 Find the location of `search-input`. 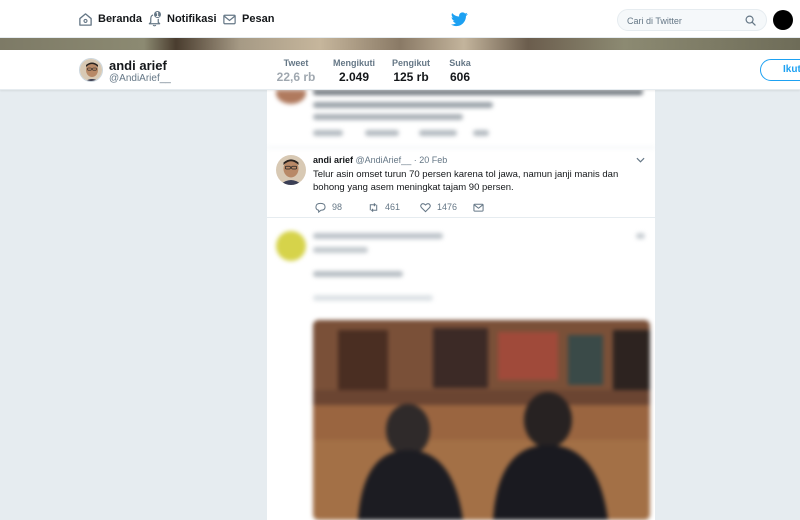

search-input is located at coordinates (682, 20).